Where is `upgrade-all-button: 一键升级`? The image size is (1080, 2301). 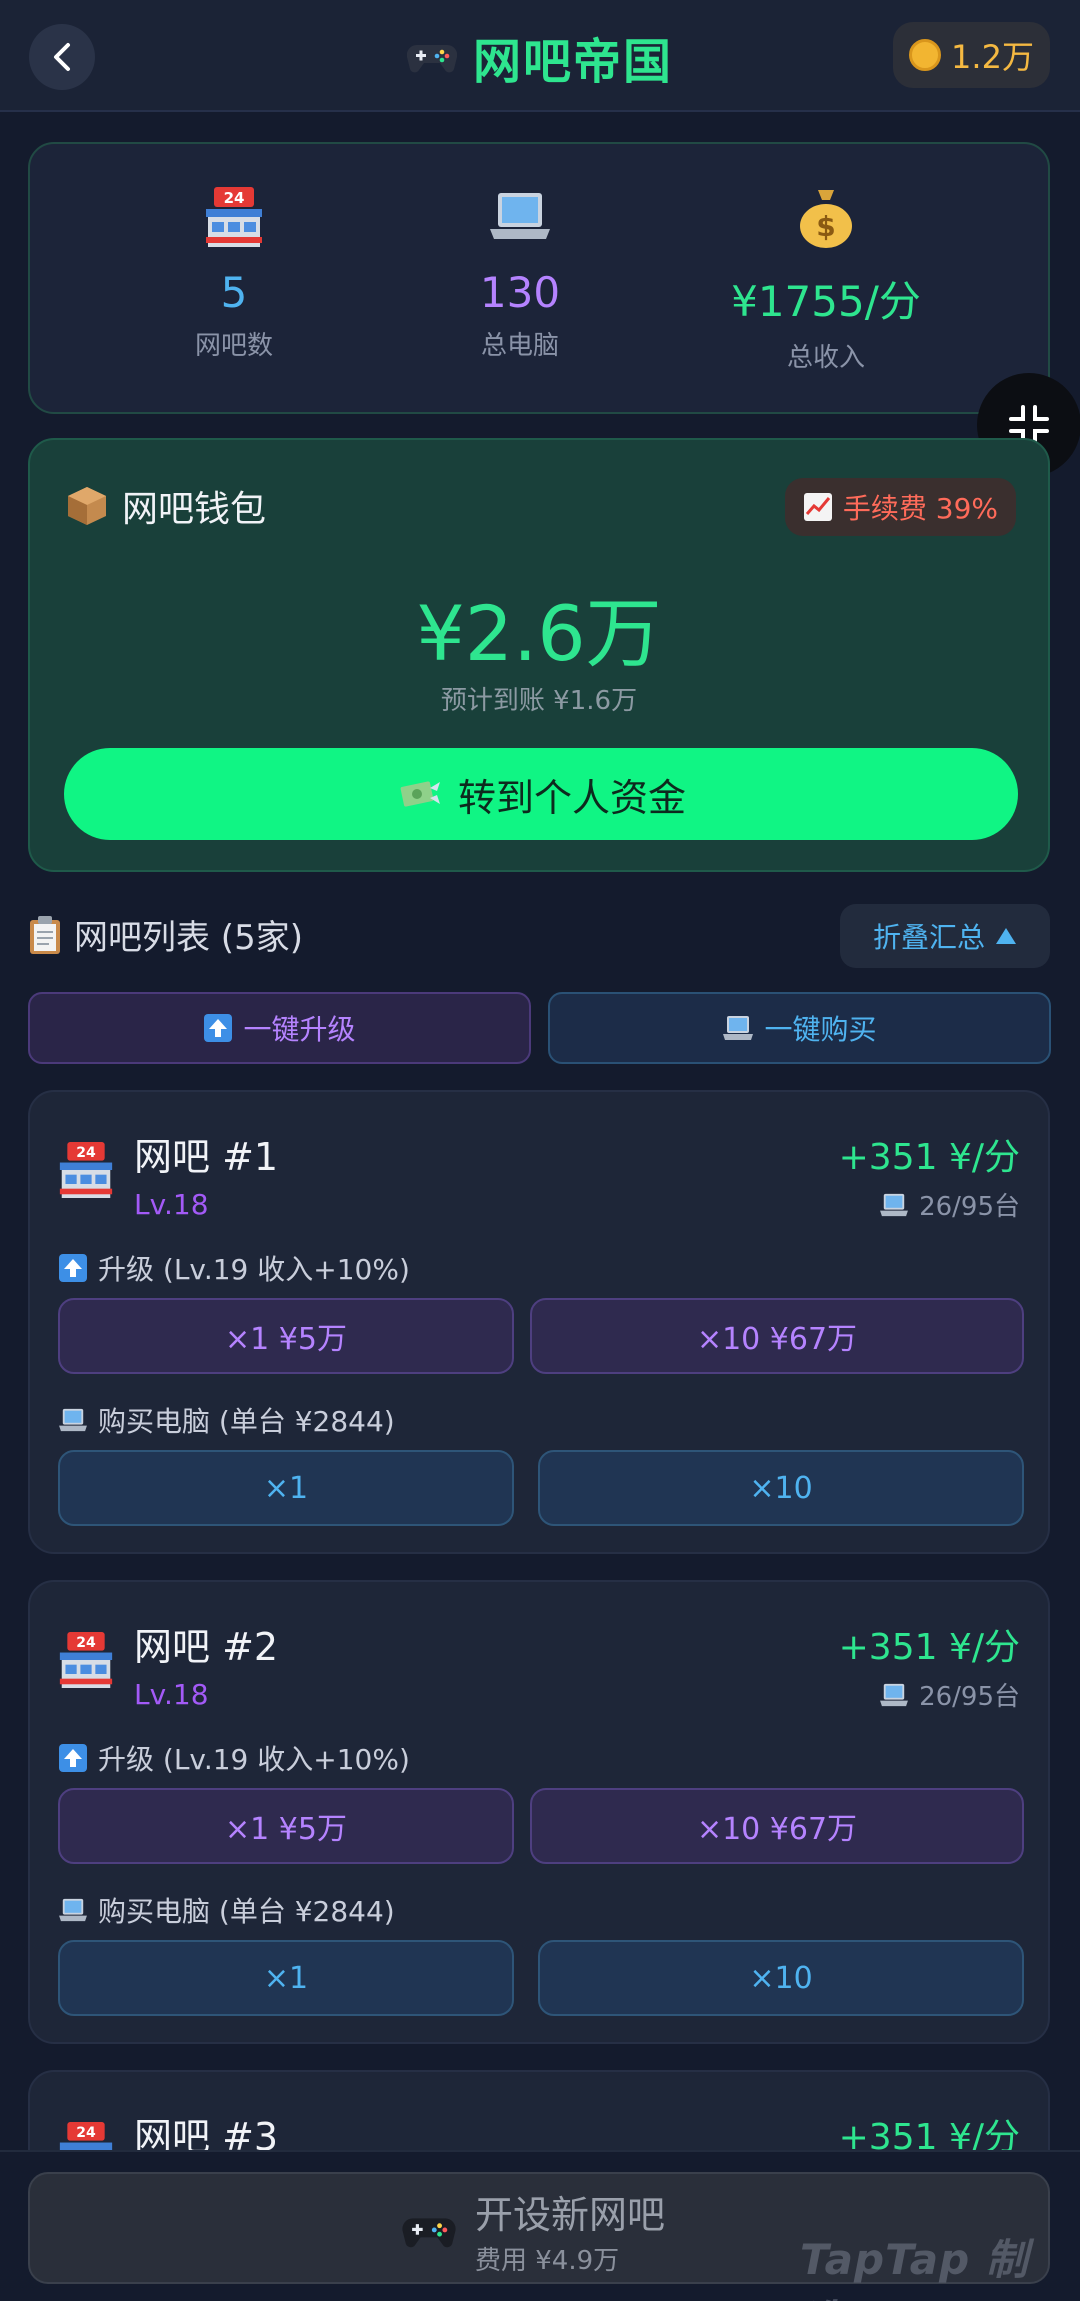
upgrade-all-button: 一键升级 is located at coordinates (279, 1028).